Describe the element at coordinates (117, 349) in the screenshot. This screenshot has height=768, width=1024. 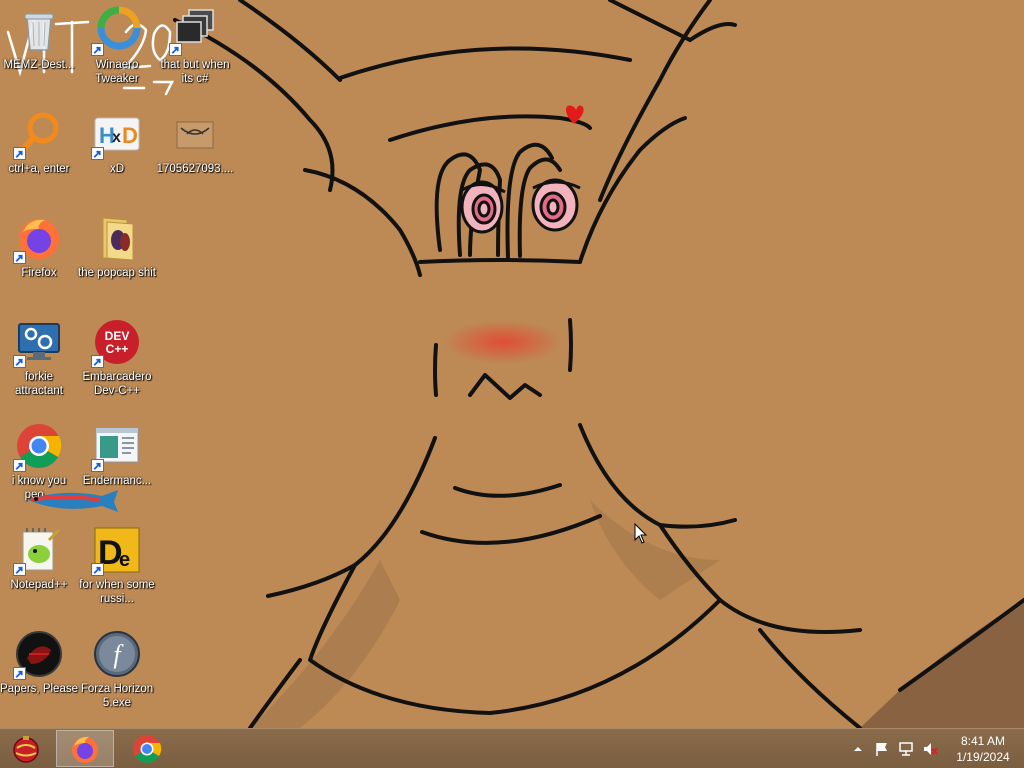
I see `svg-text: C++` at that location.